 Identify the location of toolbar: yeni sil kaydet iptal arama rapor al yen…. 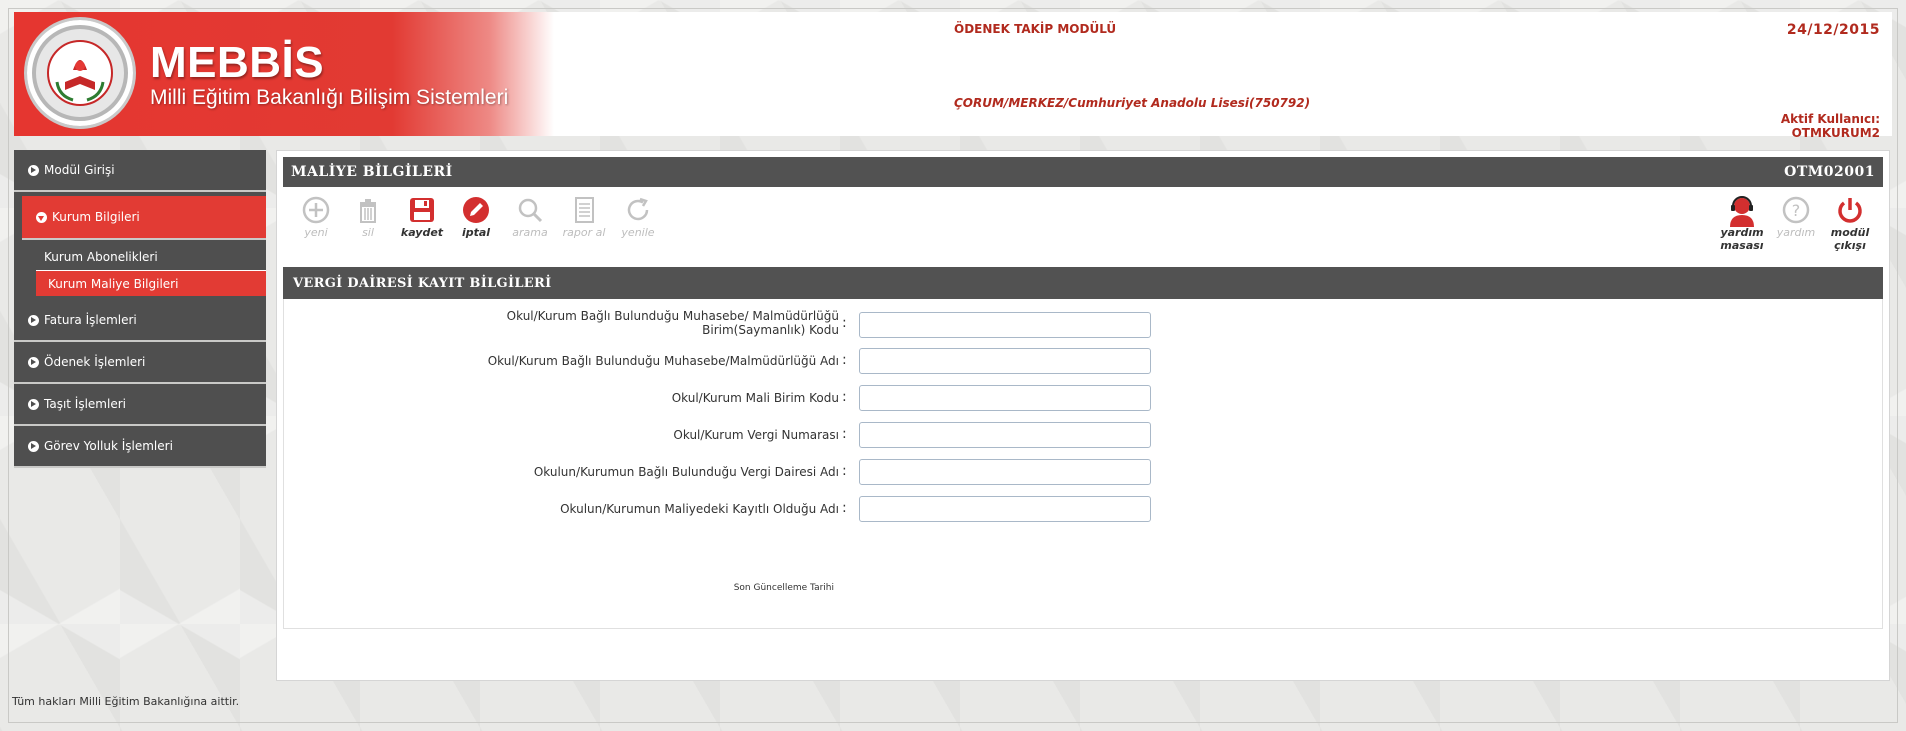
(1083, 227).